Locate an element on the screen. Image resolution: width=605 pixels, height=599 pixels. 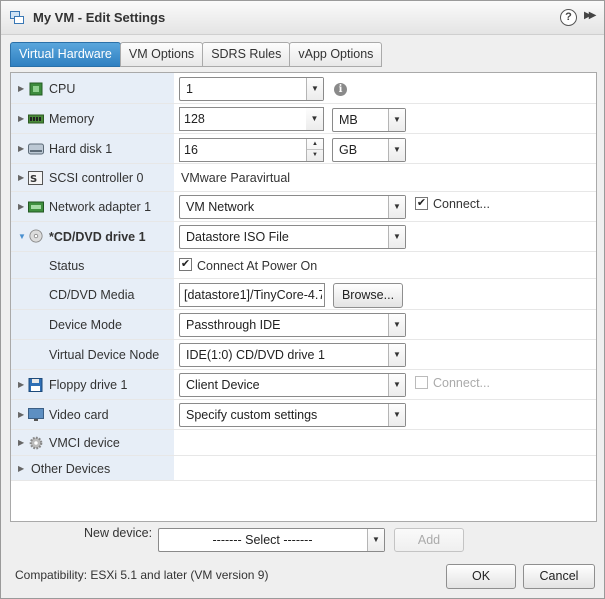
floppy-drive-label: Floppy drive 1 is located at coordinates (88, 385).